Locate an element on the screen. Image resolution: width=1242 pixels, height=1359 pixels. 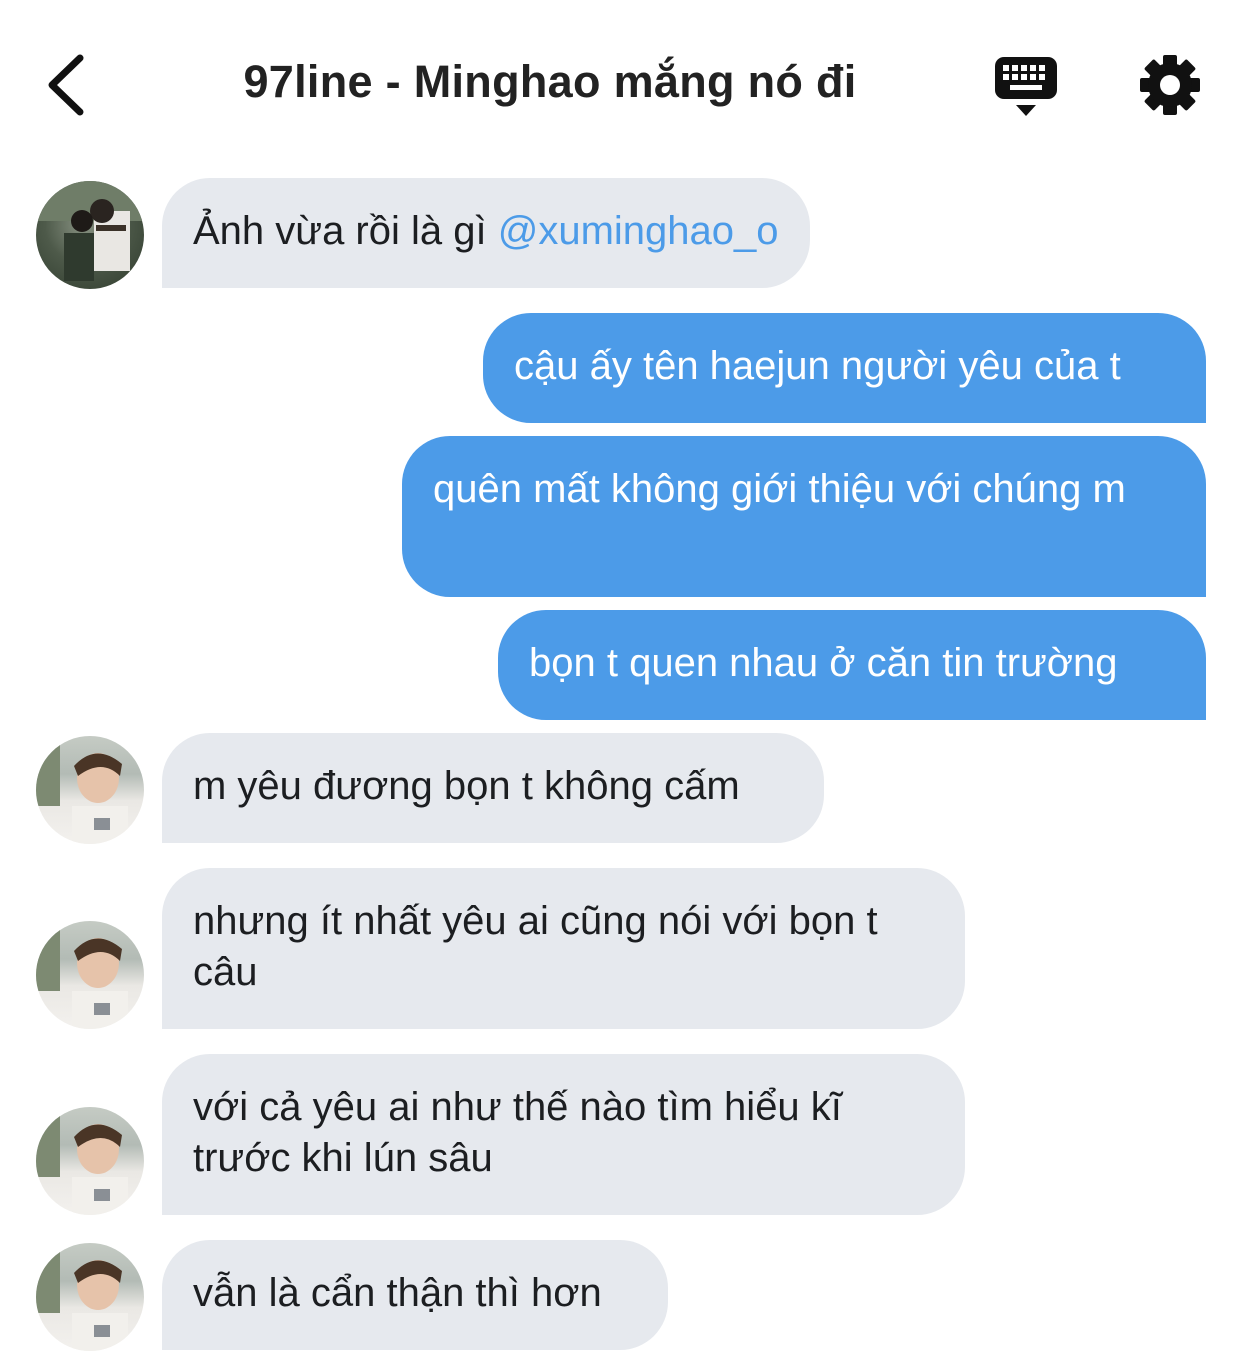
message-bubble: quên mất không giới thiệu với chúng m is located at coordinates (804, 516).